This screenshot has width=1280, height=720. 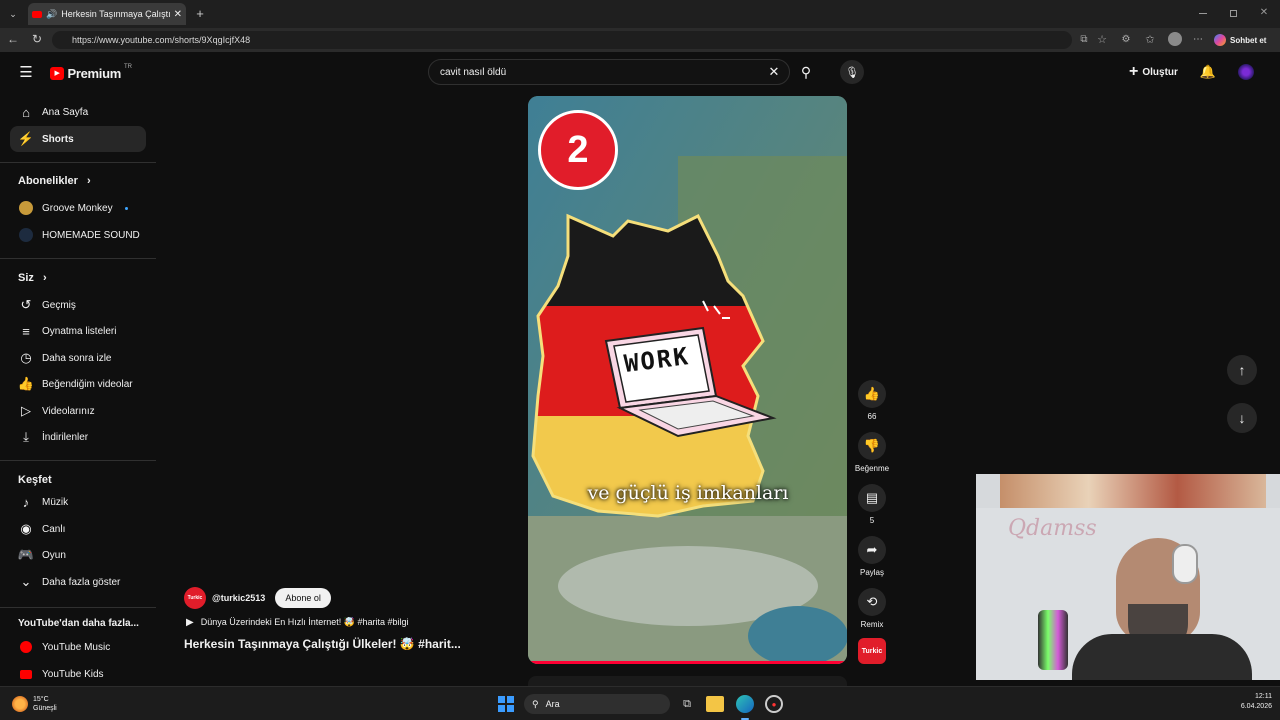 What do you see at coordinates (51, 14) in the screenshot?
I see `speaker-icon: 🔊` at bounding box center [51, 14].